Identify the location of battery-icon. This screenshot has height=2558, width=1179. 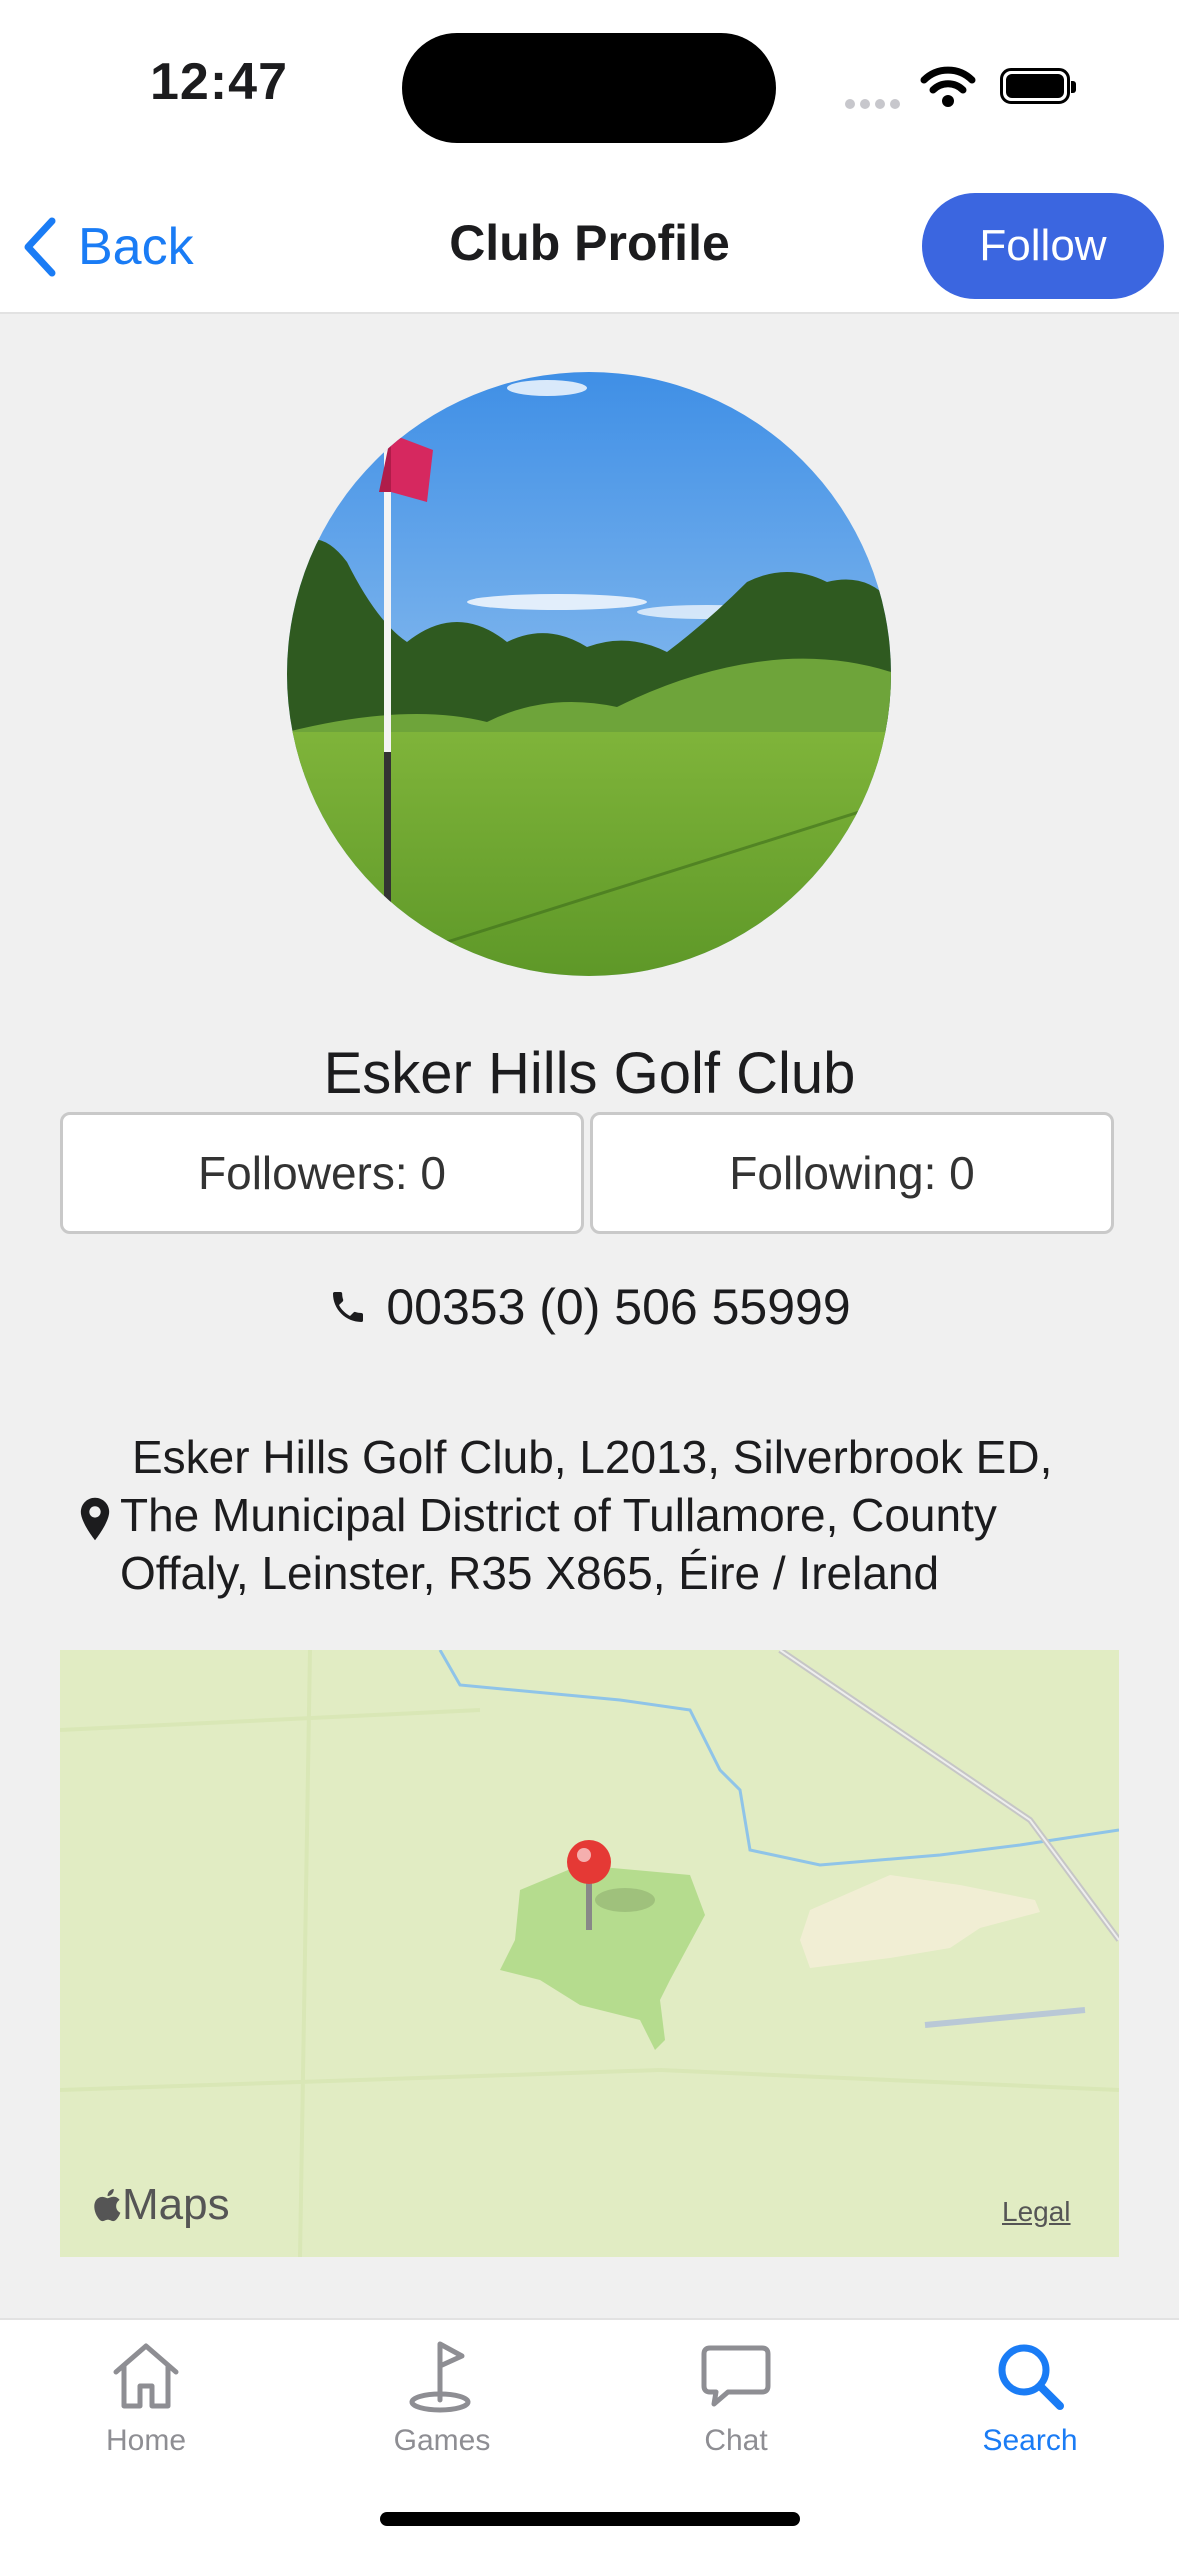
(1038, 86).